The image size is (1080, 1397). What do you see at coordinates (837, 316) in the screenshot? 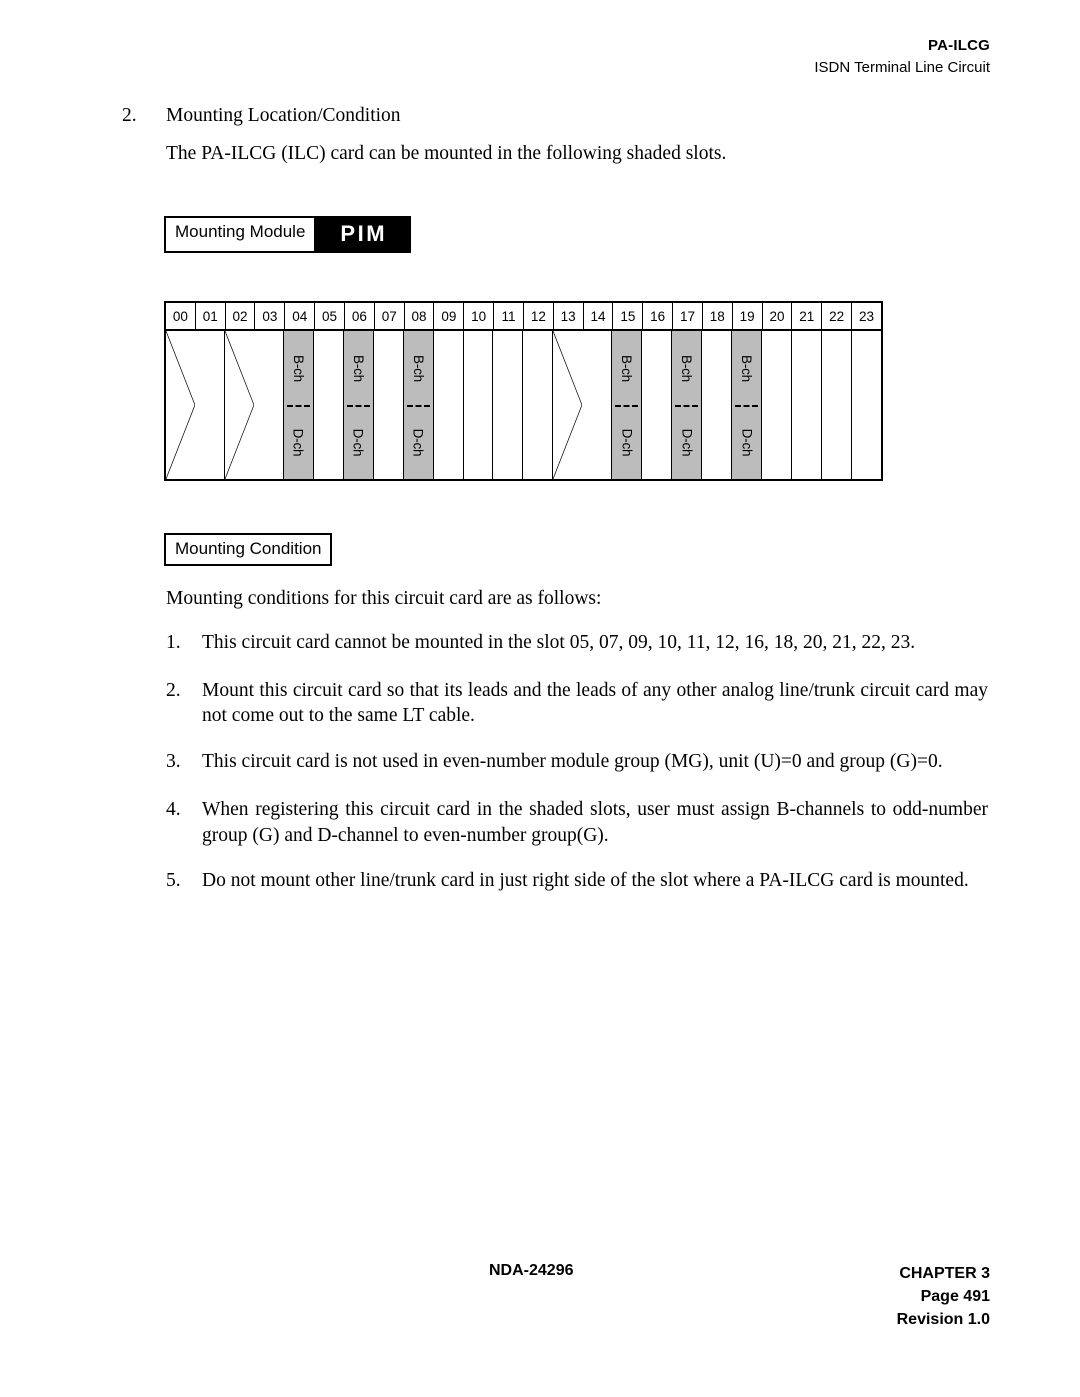
I see `slot-number-22: 22` at bounding box center [837, 316].